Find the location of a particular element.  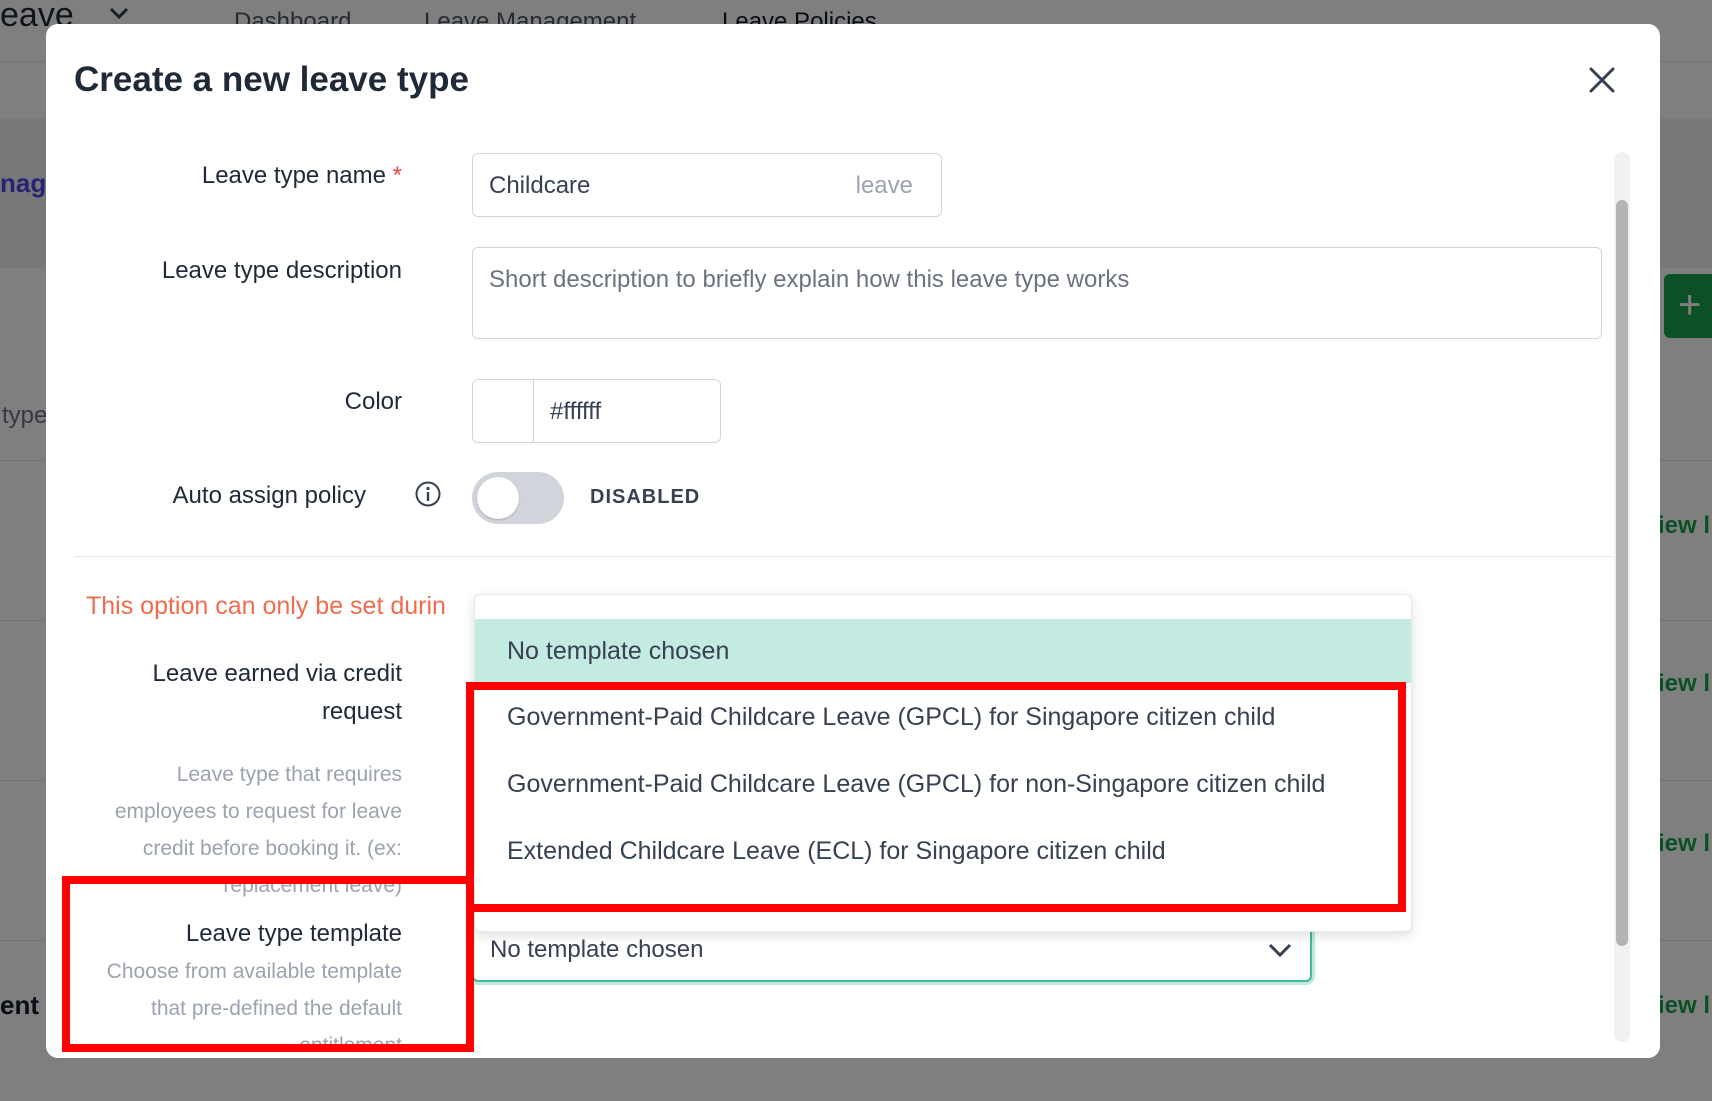

close-icon is located at coordinates (1602, 80).